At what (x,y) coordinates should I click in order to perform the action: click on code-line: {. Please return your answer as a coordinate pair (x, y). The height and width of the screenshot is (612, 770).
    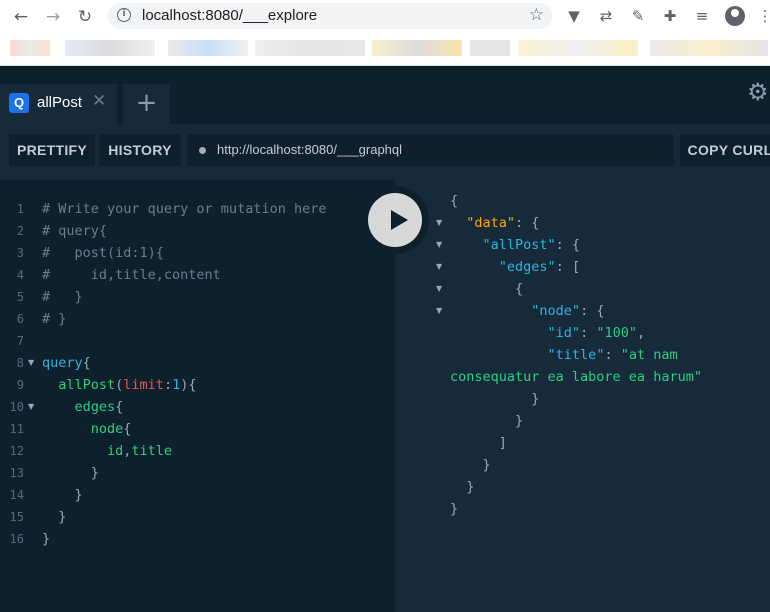
    Looking at the image, I should click on (486, 289).